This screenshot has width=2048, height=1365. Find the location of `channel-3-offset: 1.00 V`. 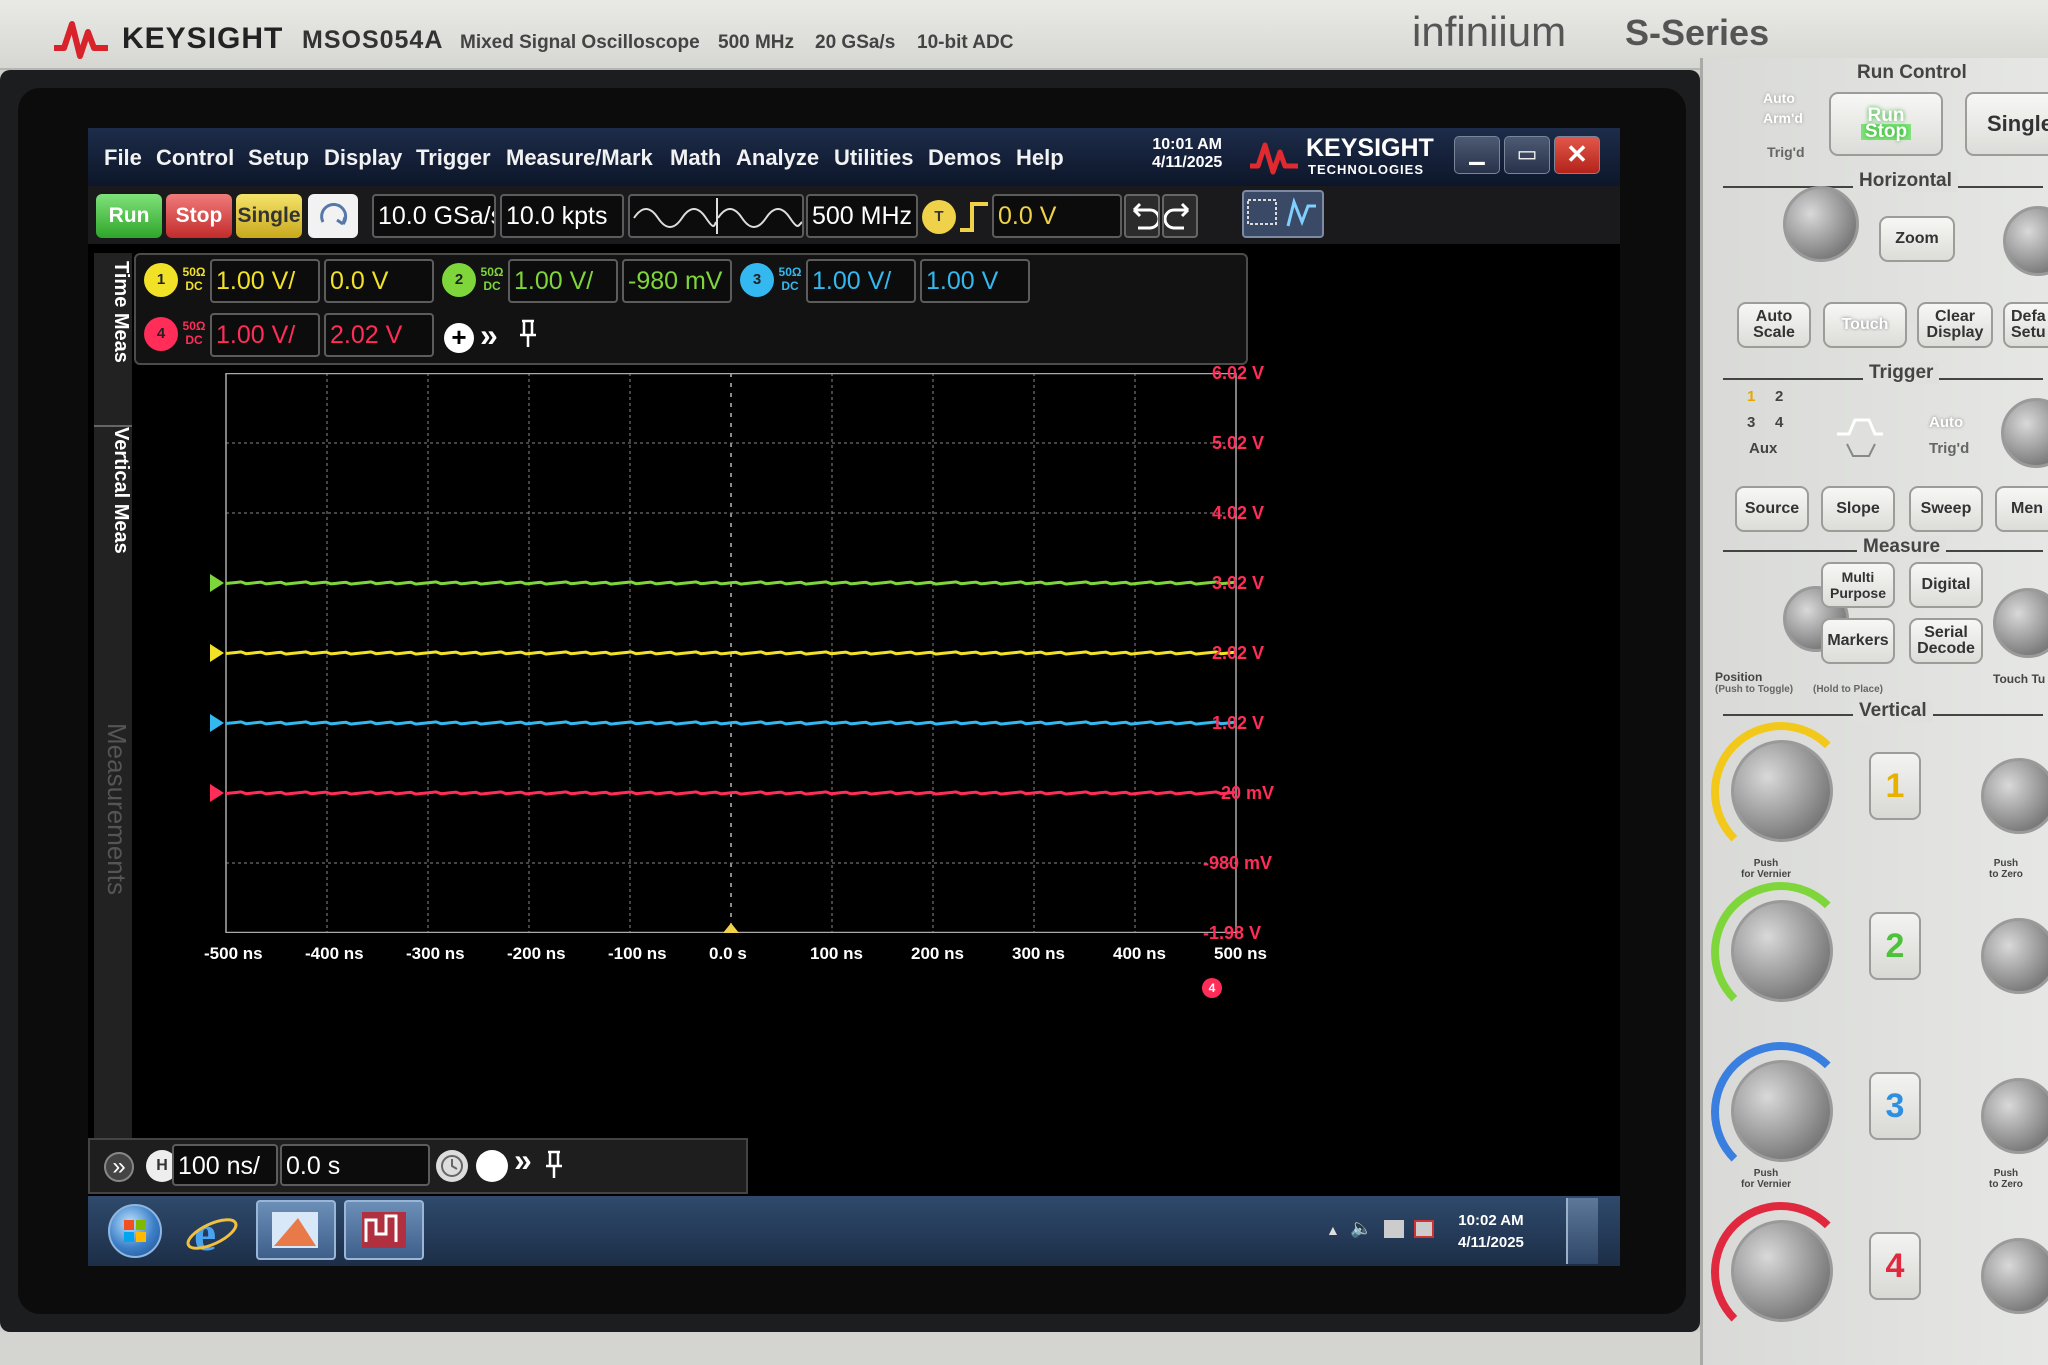

channel-3-offset: 1.00 V is located at coordinates (975, 281).